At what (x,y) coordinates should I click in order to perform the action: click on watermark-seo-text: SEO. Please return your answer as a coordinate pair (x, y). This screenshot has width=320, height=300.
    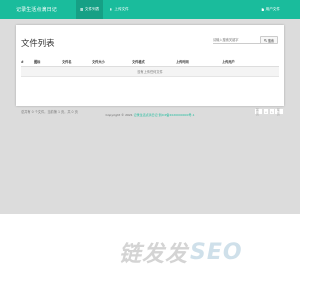
    Looking at the image, I should click on (216, 252).